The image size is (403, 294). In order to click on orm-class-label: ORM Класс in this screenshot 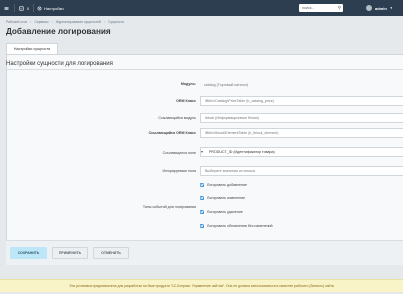, I will do `click(186, 101)`.